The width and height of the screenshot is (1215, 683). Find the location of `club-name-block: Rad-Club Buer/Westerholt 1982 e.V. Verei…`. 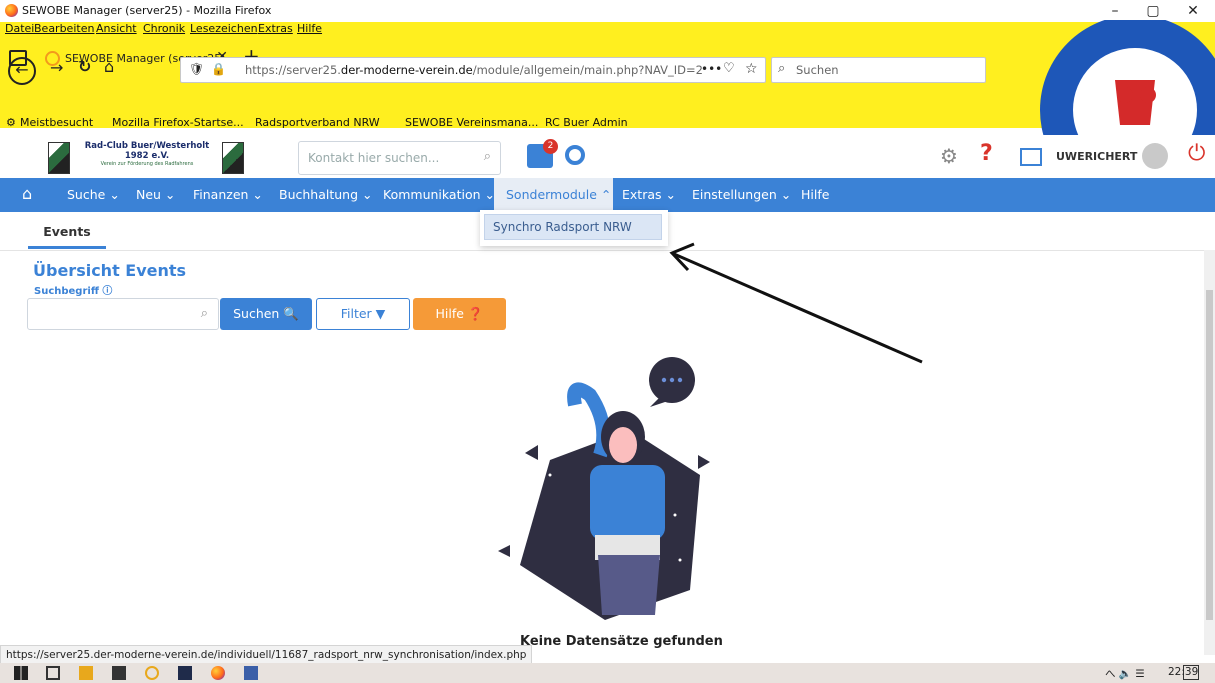

club-name-block: Rad-Club Buer/Westerholt 1982 e.V. Verei… is located at coordinates (147, 154).